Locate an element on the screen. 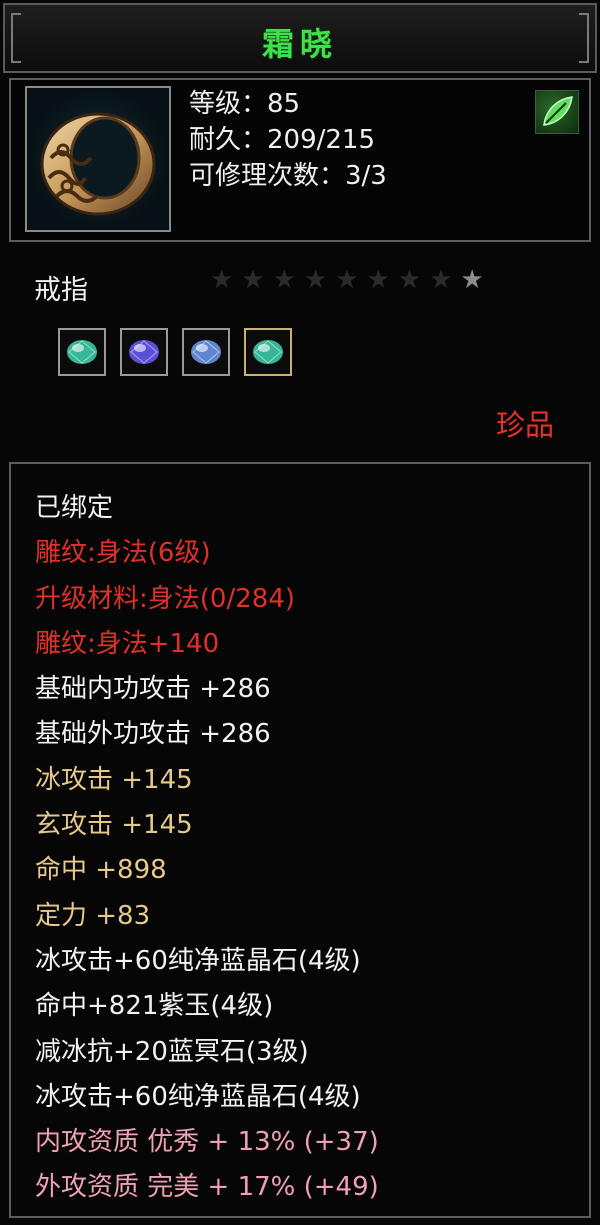 This screenshot has height=1225, width=600. attribute-line: 已绑定 is located at coordinates (74, 508).